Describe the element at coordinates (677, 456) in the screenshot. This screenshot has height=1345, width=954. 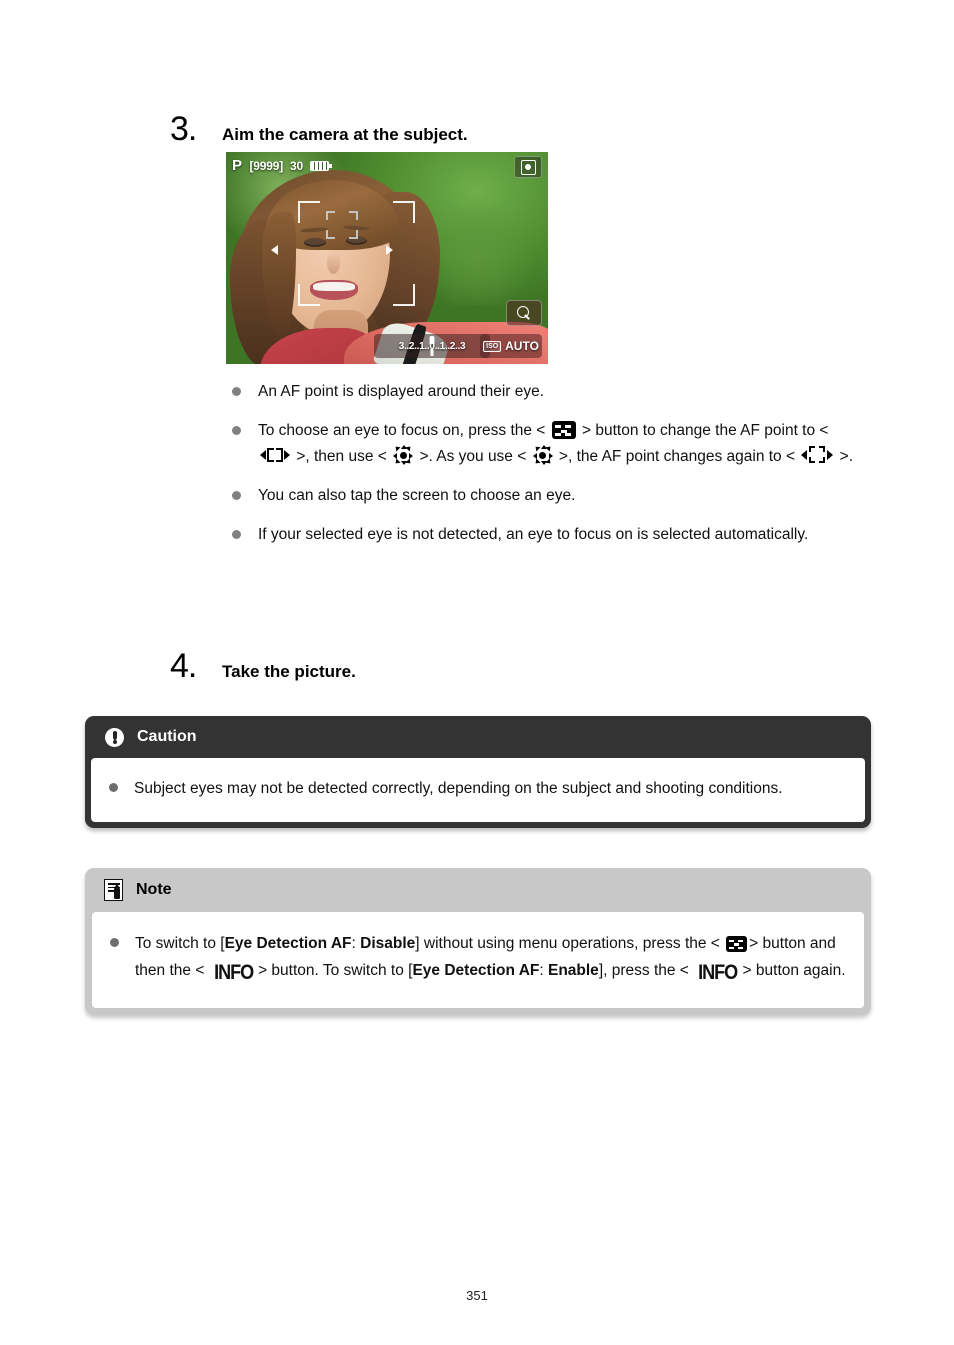
I see `bullet-2-text-e: >, the AF point changes again to <` at that location.